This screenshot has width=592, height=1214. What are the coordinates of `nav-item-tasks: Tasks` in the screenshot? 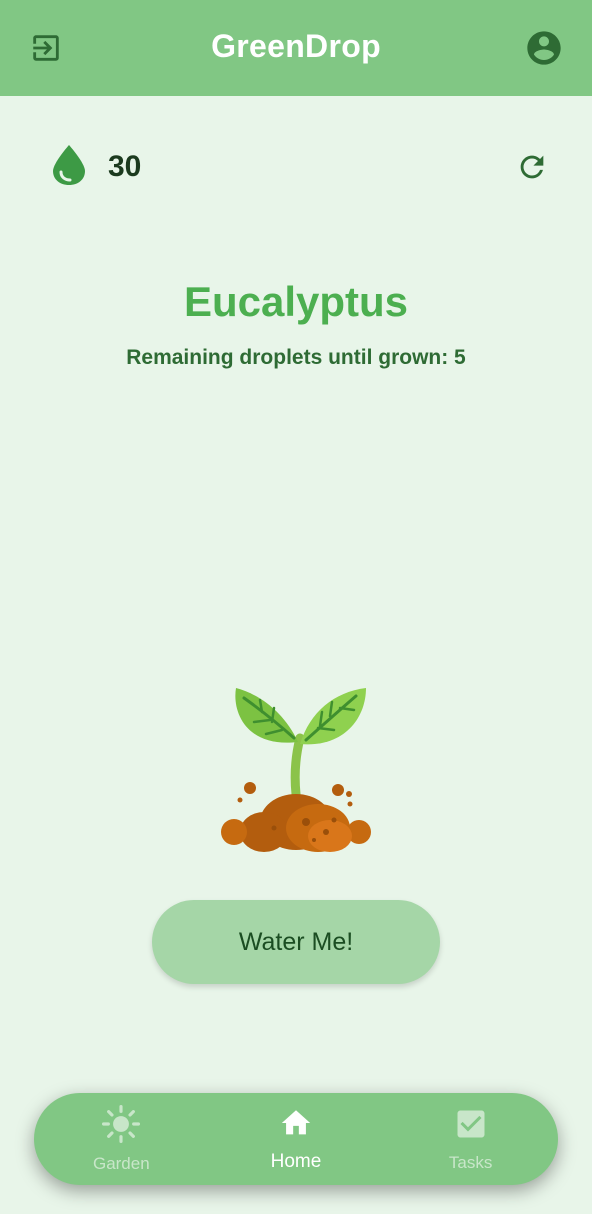 It's located at (471, 1139).